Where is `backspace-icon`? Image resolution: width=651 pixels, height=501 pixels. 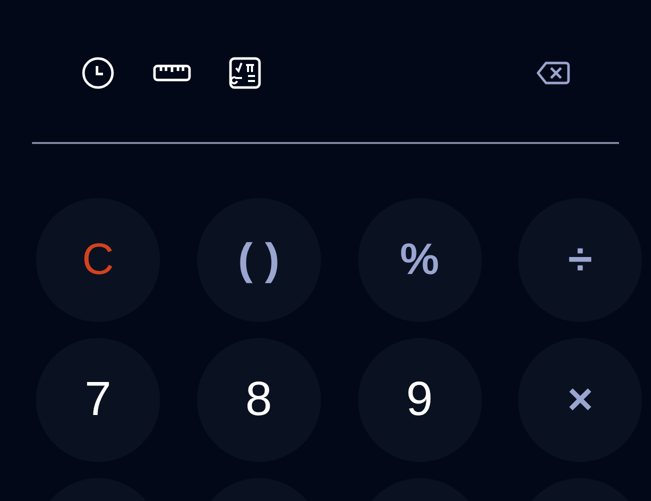
backspace-icon is located at coordinates (553, 73).